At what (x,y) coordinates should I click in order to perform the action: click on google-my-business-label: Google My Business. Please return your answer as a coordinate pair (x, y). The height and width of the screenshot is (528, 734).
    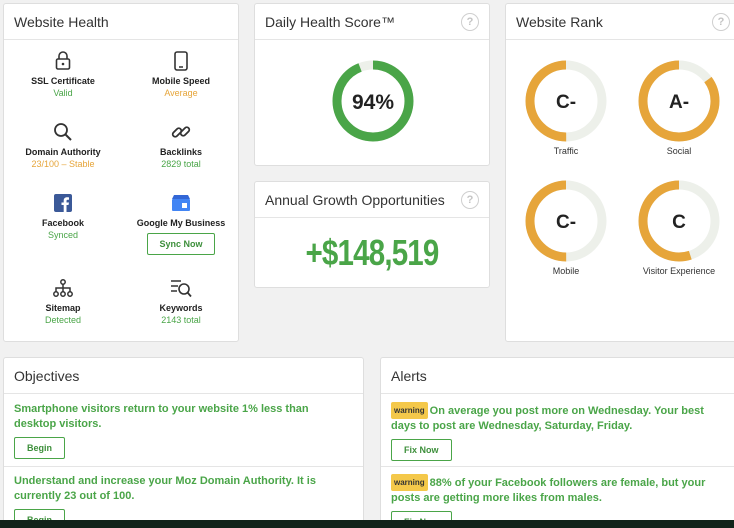
    Looking at the image, I should click on (181, 223).